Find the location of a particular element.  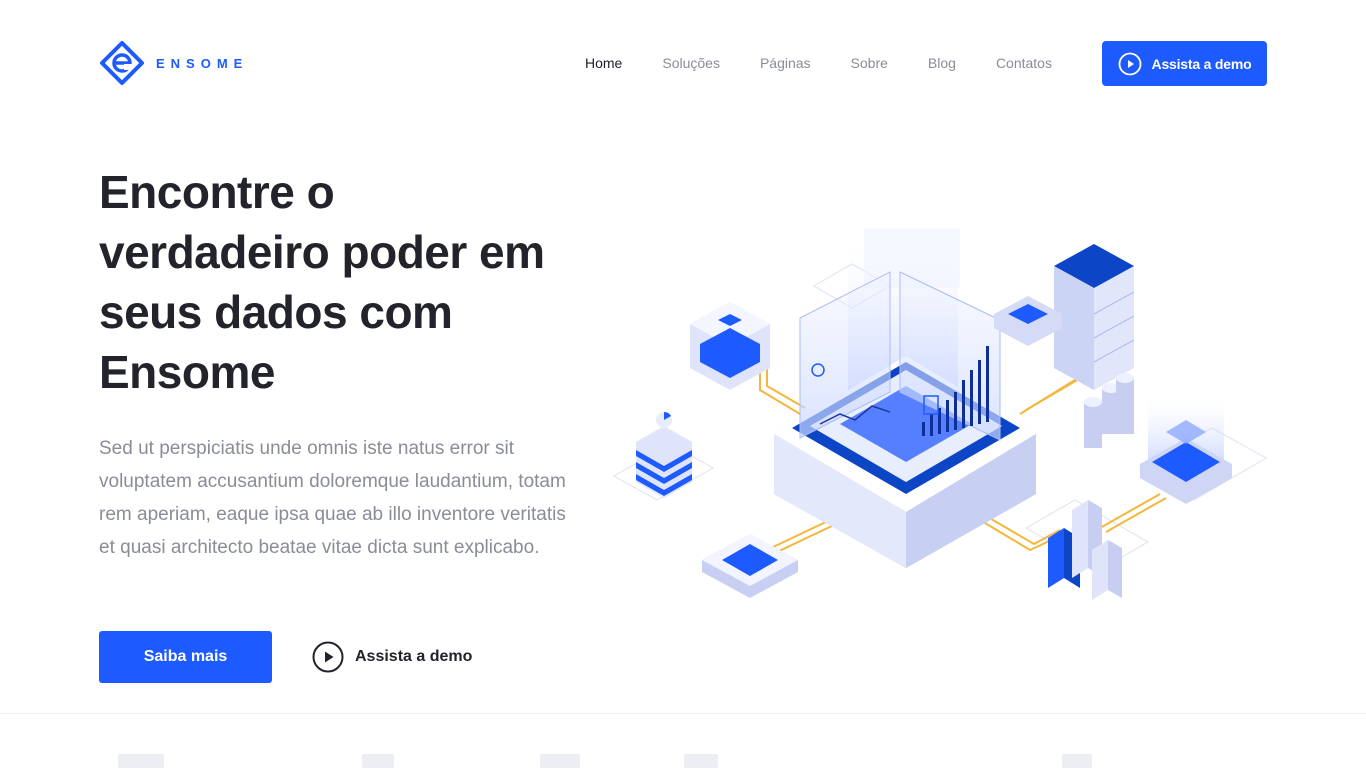

hero-demo-button: Assista a demo is located at coordinates (392, 657).